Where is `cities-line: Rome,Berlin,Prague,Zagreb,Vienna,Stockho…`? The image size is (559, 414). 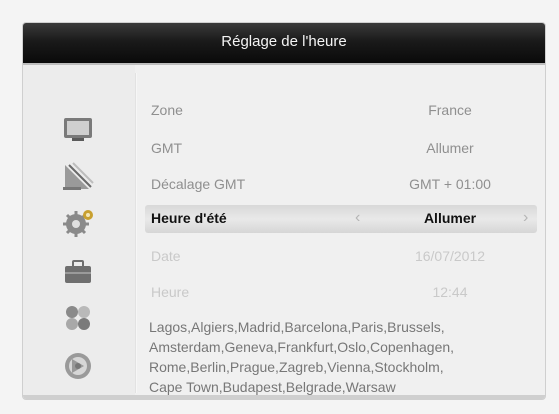 cities-line: Rome,Berlin,Prague,Zagreb,Vienna,Stockho… is located at coordinates (296, 367).